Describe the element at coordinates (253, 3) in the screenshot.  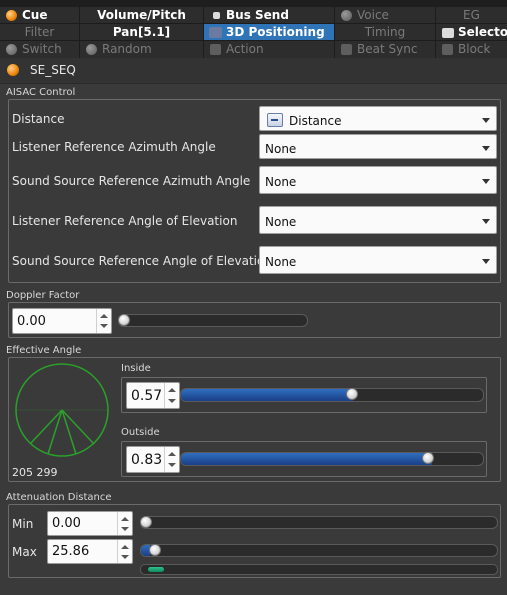
I see `window-top-strip` at that location.